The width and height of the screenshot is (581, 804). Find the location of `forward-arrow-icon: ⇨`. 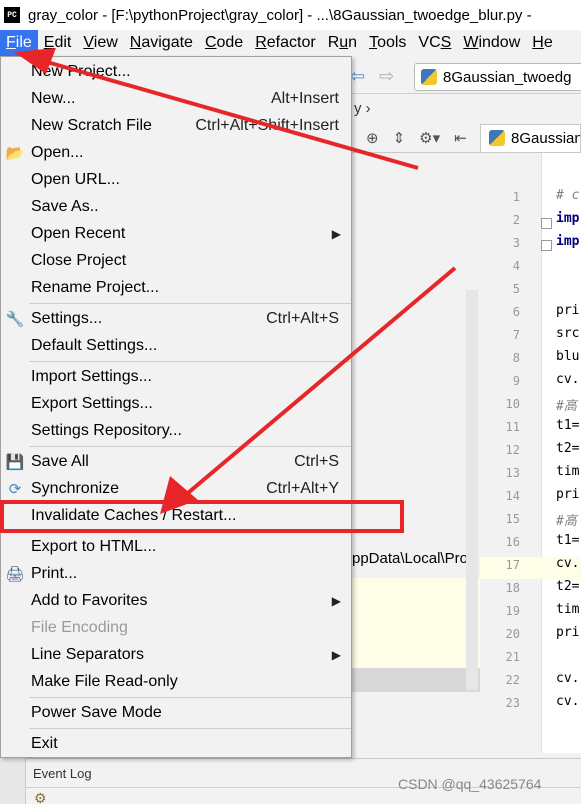

forward-arrow-icon: ⇨ is located at coordinates (386, 76).